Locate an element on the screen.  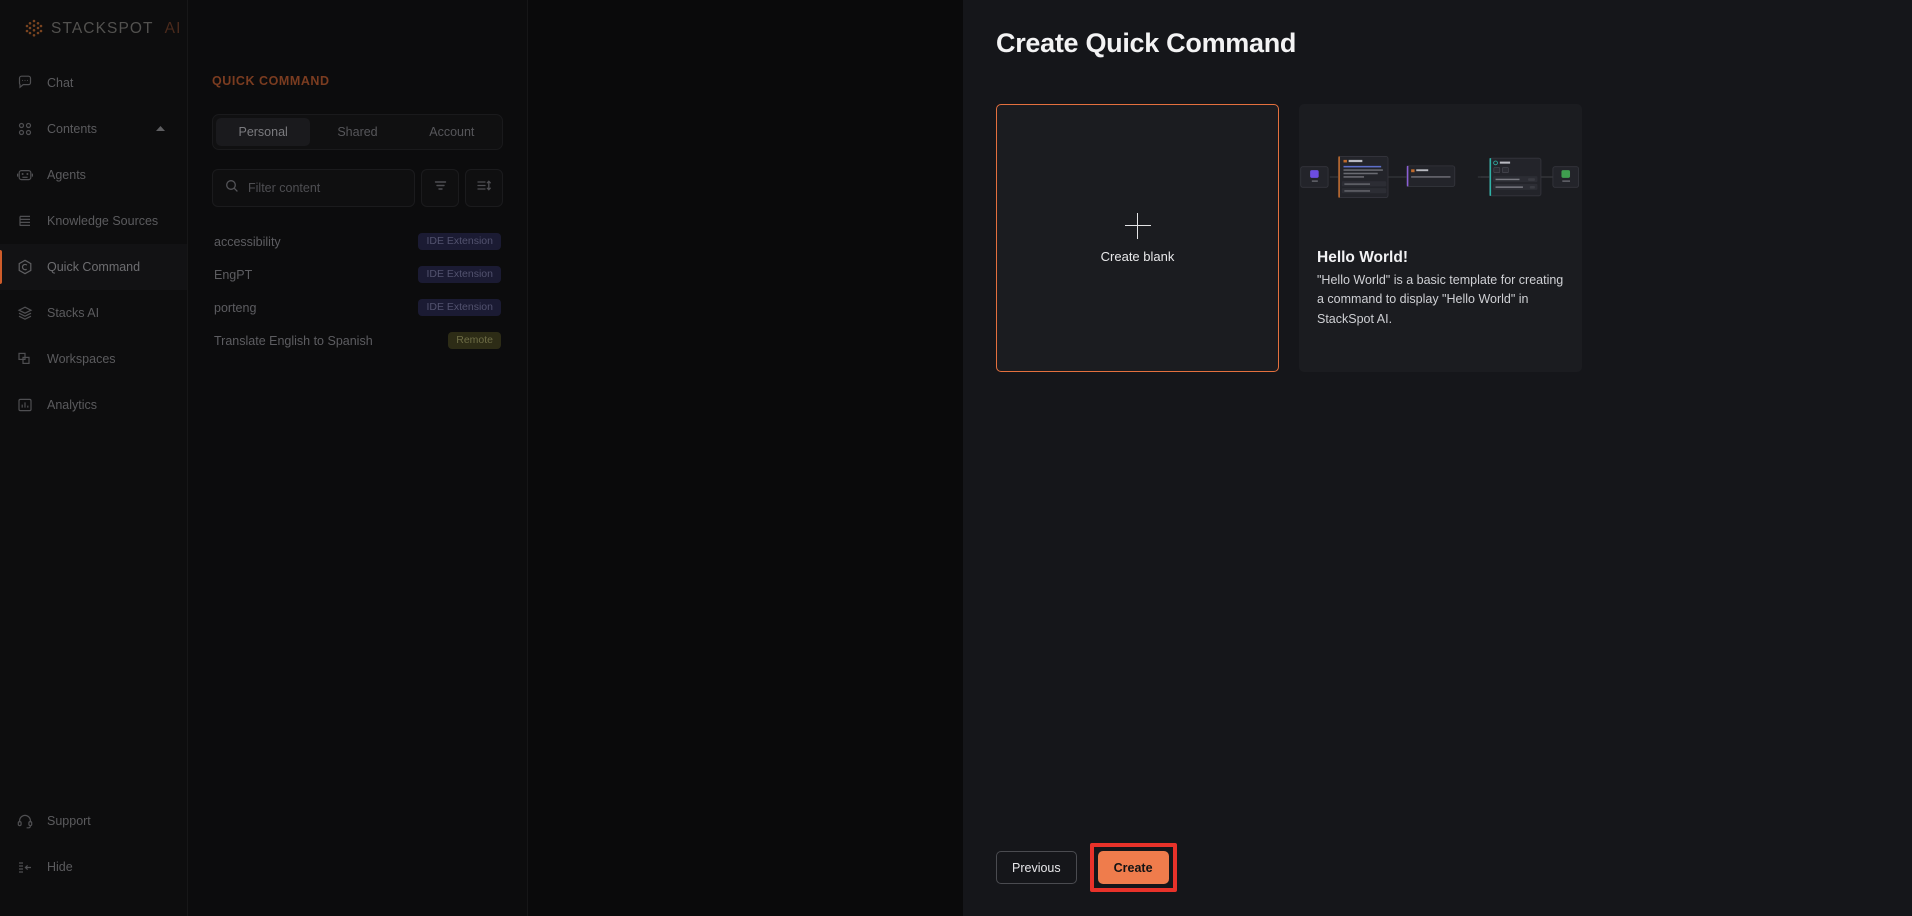
sidebar-item-agents: Agents is located at coordinates (93, 175).